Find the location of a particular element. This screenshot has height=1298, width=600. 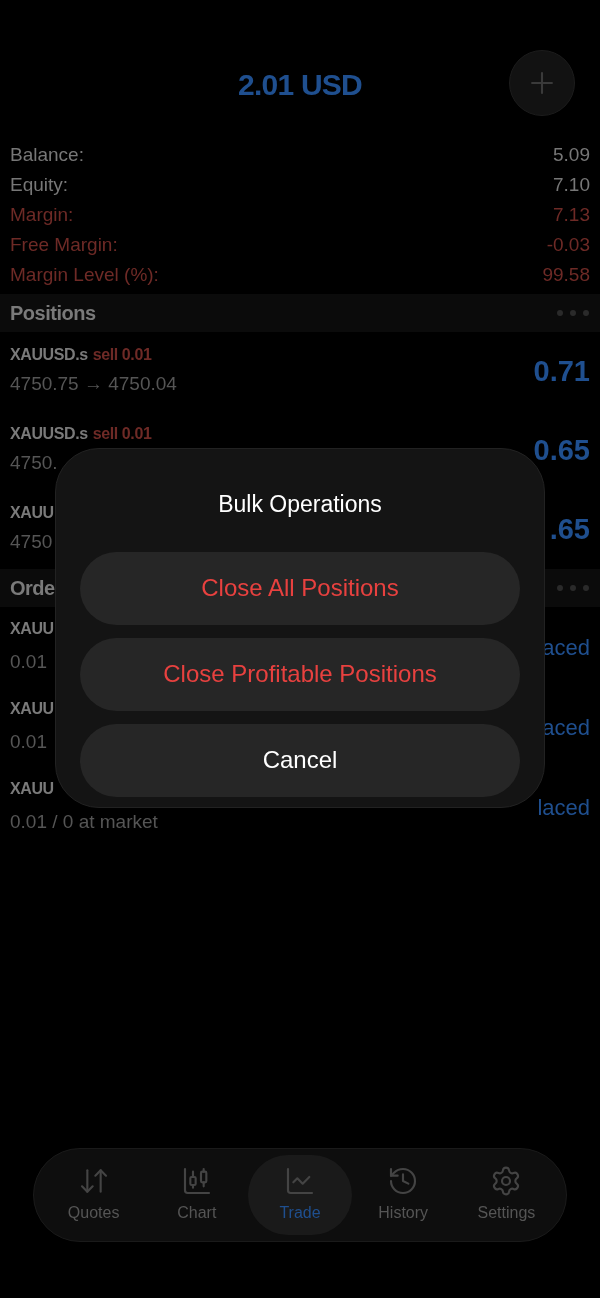

profit-value: 0.71 is located at coordinates (561, 371).